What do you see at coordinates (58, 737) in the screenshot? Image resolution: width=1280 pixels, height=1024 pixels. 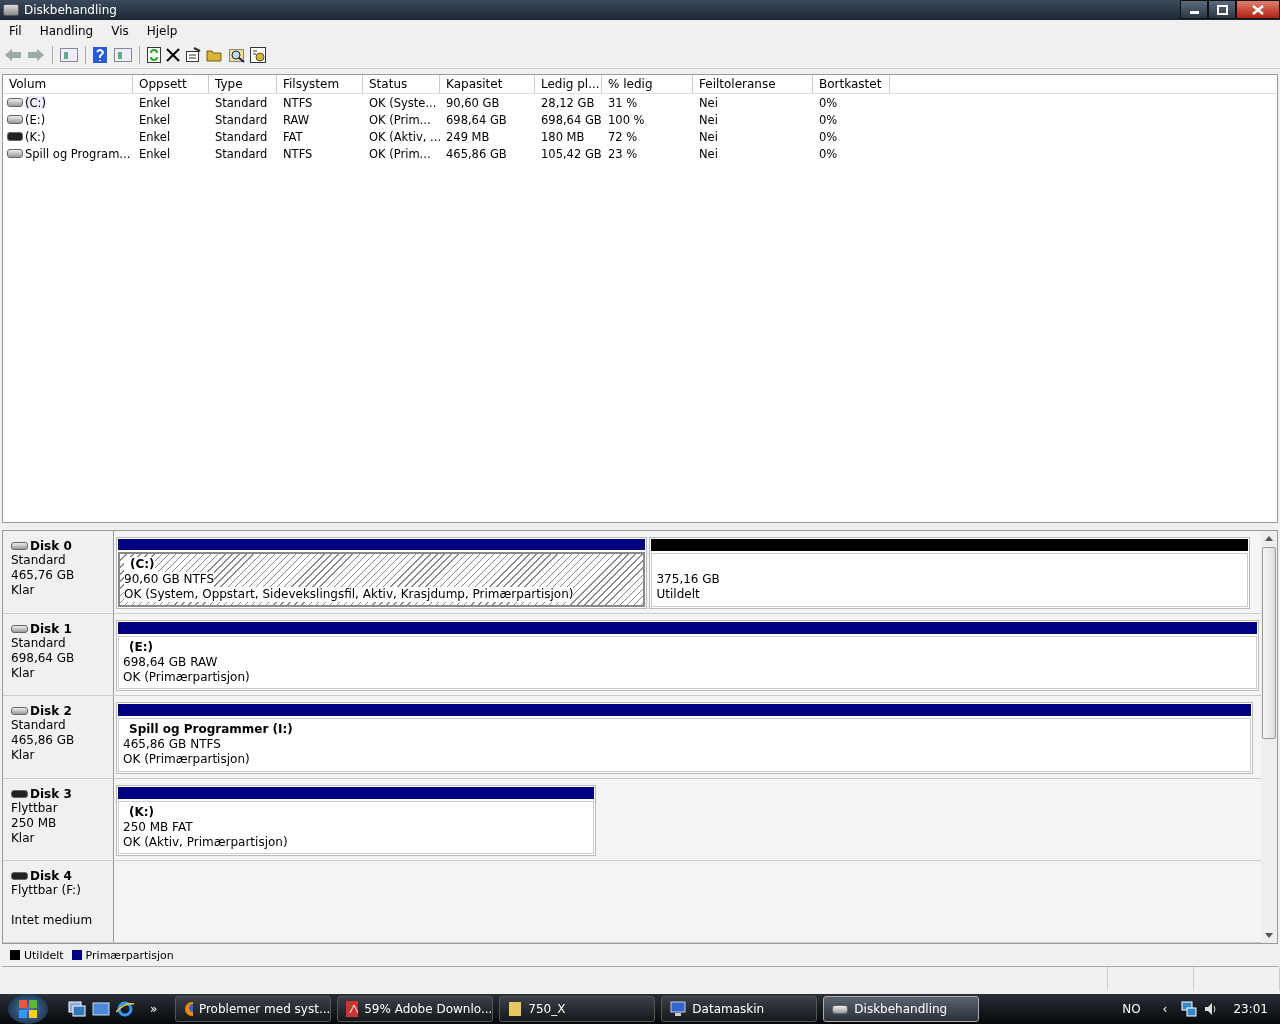 I see `disk-info-panel: Disk 2 Standard 465,86 GB Klar` at bounding box center [58, 737].